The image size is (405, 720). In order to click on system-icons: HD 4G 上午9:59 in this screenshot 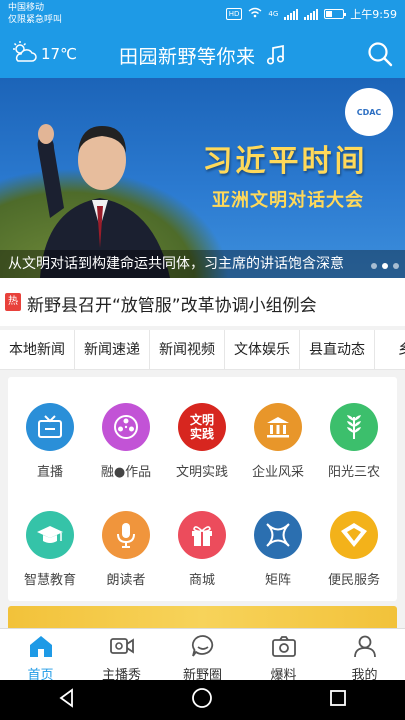, I will do `click(311, 14)`.